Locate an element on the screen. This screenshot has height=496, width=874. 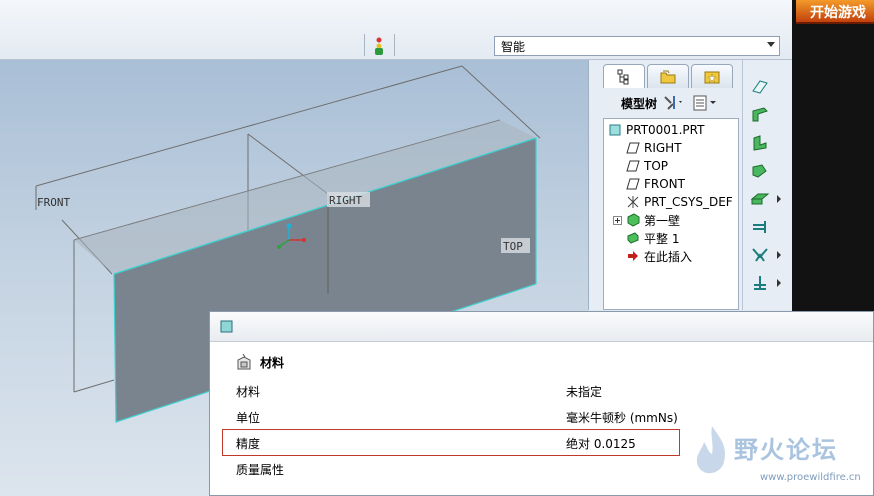
ad-banner: 开始游戏 is located at coordinates (835, 12).